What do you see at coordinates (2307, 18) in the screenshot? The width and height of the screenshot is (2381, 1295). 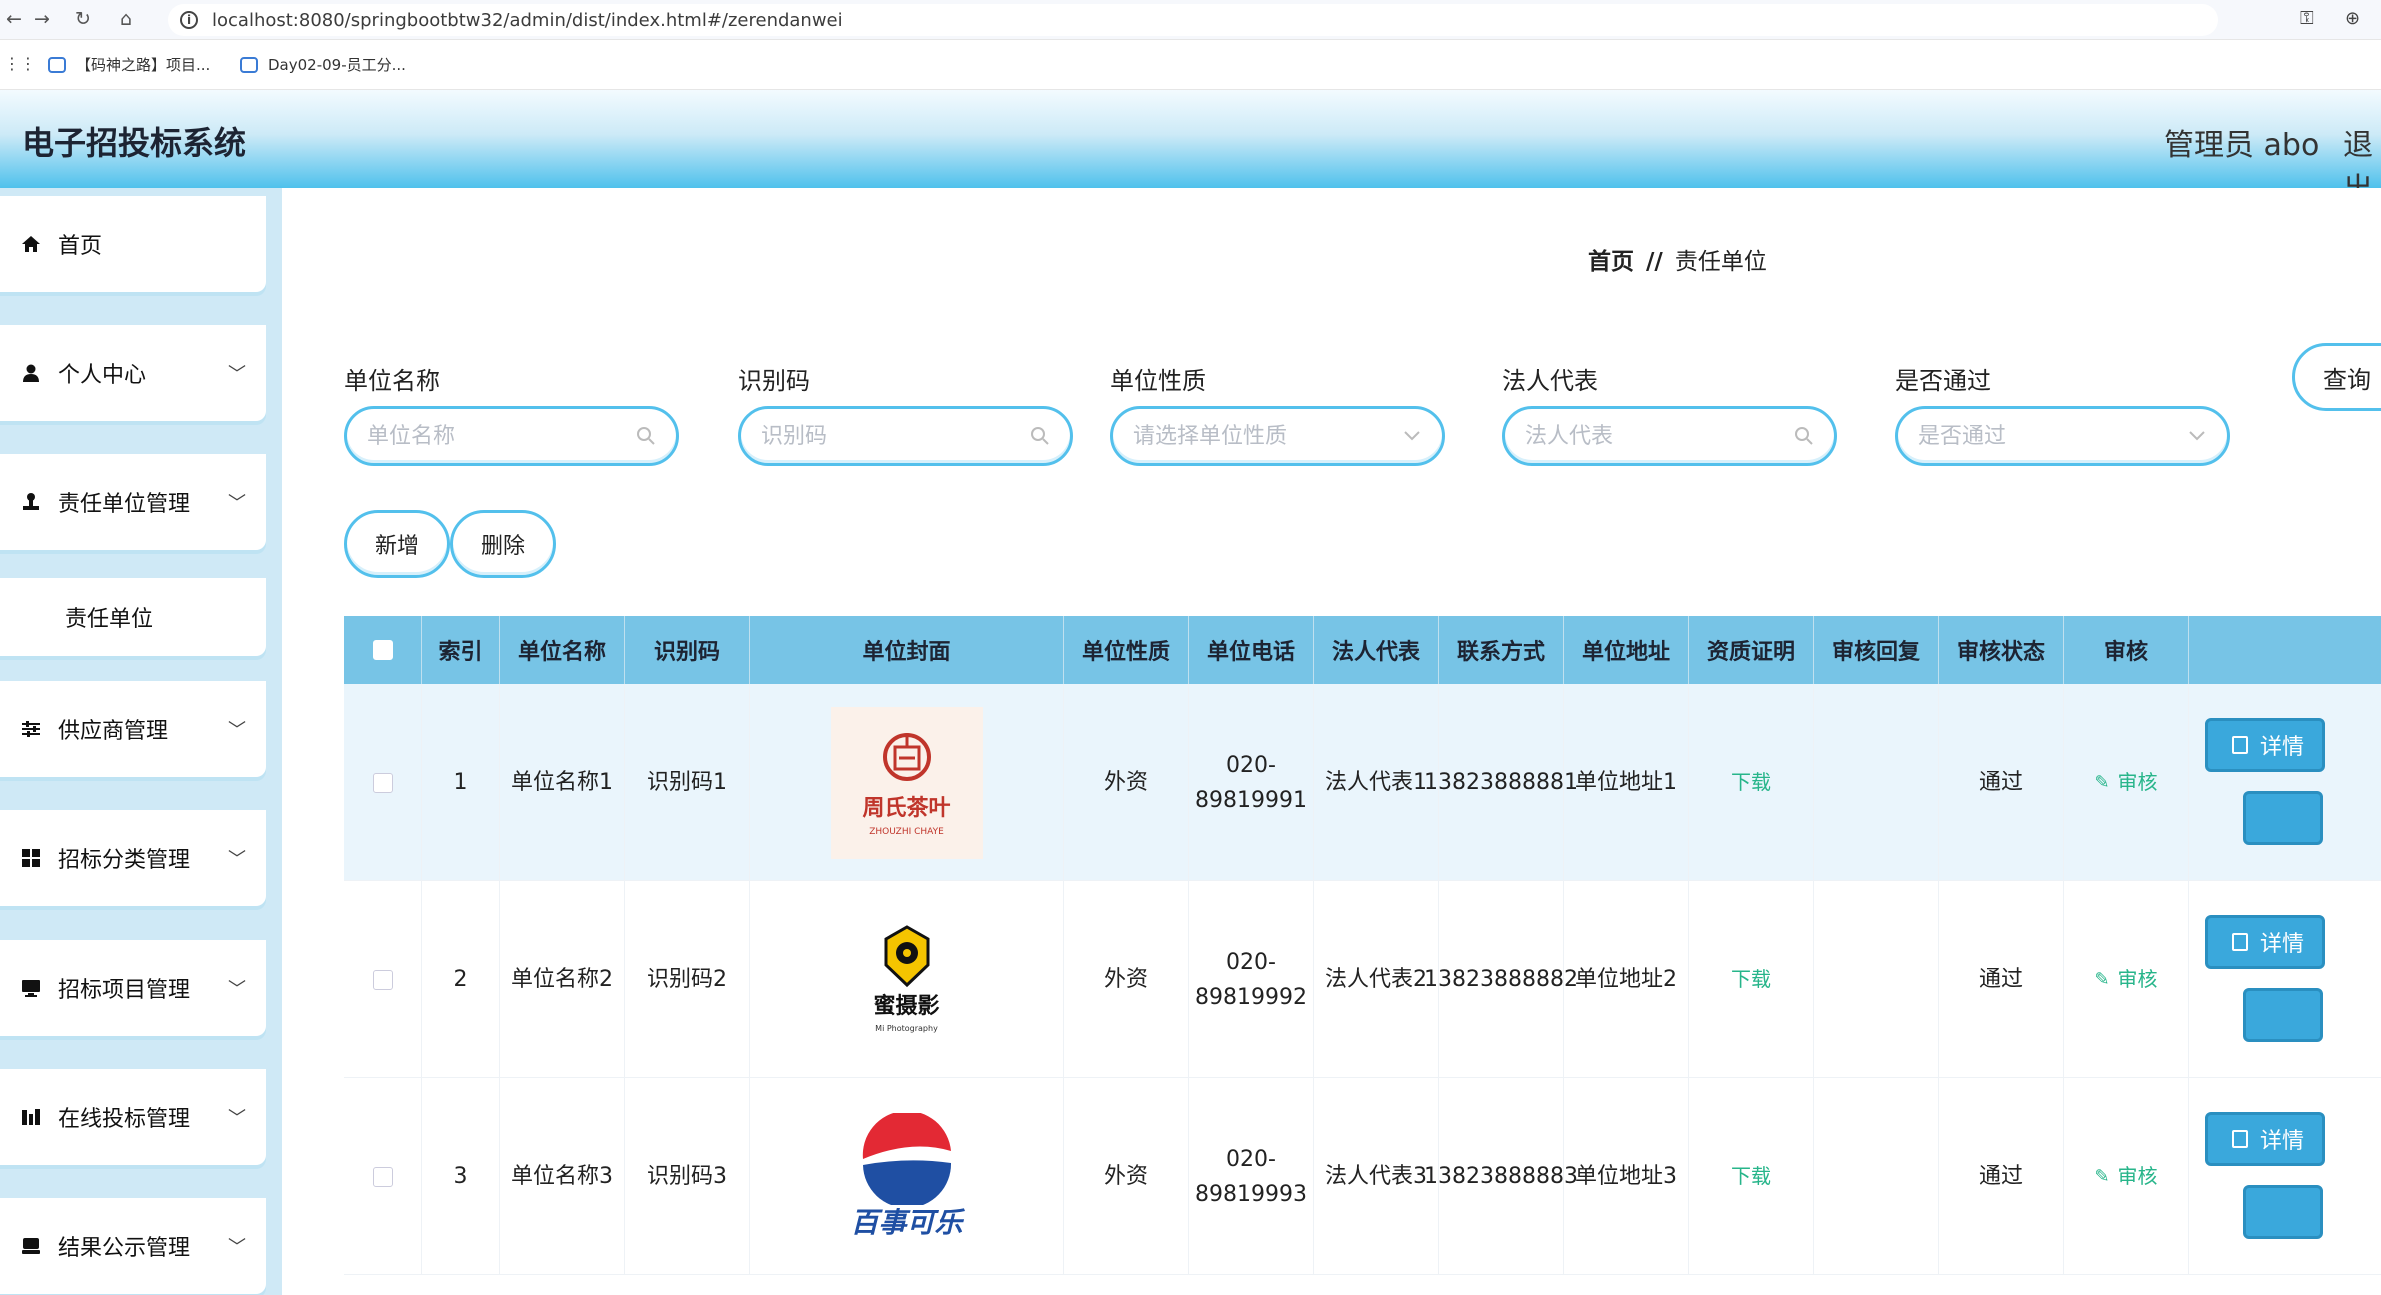 I see `password-key-icon: ⚿` at bounding box center [2307, 18].